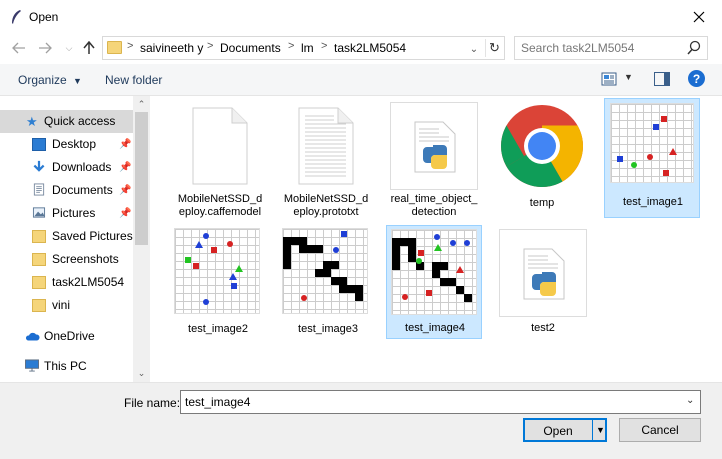 The width and height of the screenshot is (722, 459). What do you see at coordinates (66, 144) in the screenshot?
I see `sidebar-item-desktop: Desktop 📌` at bounding box center [66, 144].